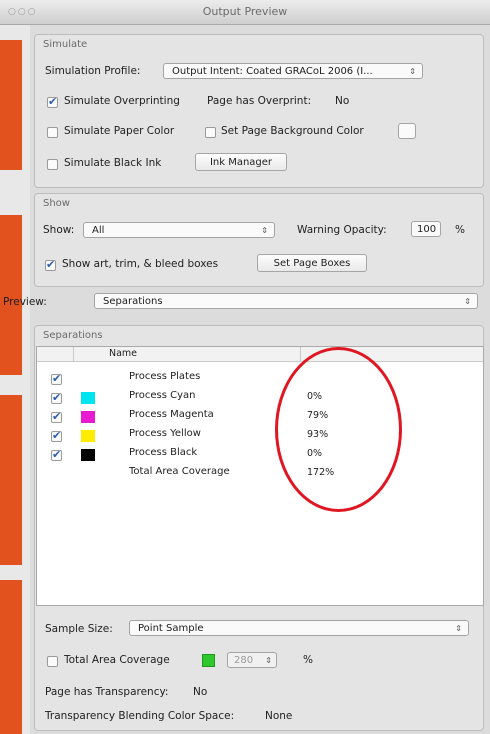  Describe the element at coordinates (171, 414) in the screenshot. I see `plate-name: Process Magenta` at that location.